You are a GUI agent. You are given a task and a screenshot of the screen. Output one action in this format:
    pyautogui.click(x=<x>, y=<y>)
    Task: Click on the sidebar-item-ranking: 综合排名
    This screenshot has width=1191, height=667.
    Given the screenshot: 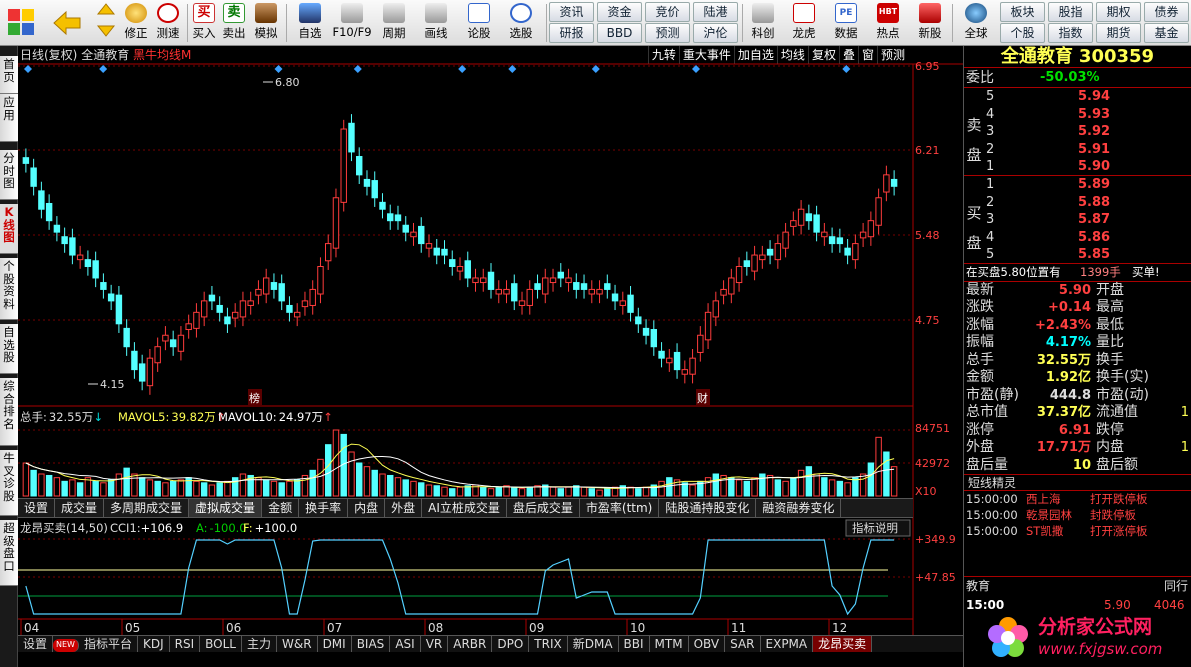 What is the action you would take?
    pyautogui.click(x=9, y=412)
    